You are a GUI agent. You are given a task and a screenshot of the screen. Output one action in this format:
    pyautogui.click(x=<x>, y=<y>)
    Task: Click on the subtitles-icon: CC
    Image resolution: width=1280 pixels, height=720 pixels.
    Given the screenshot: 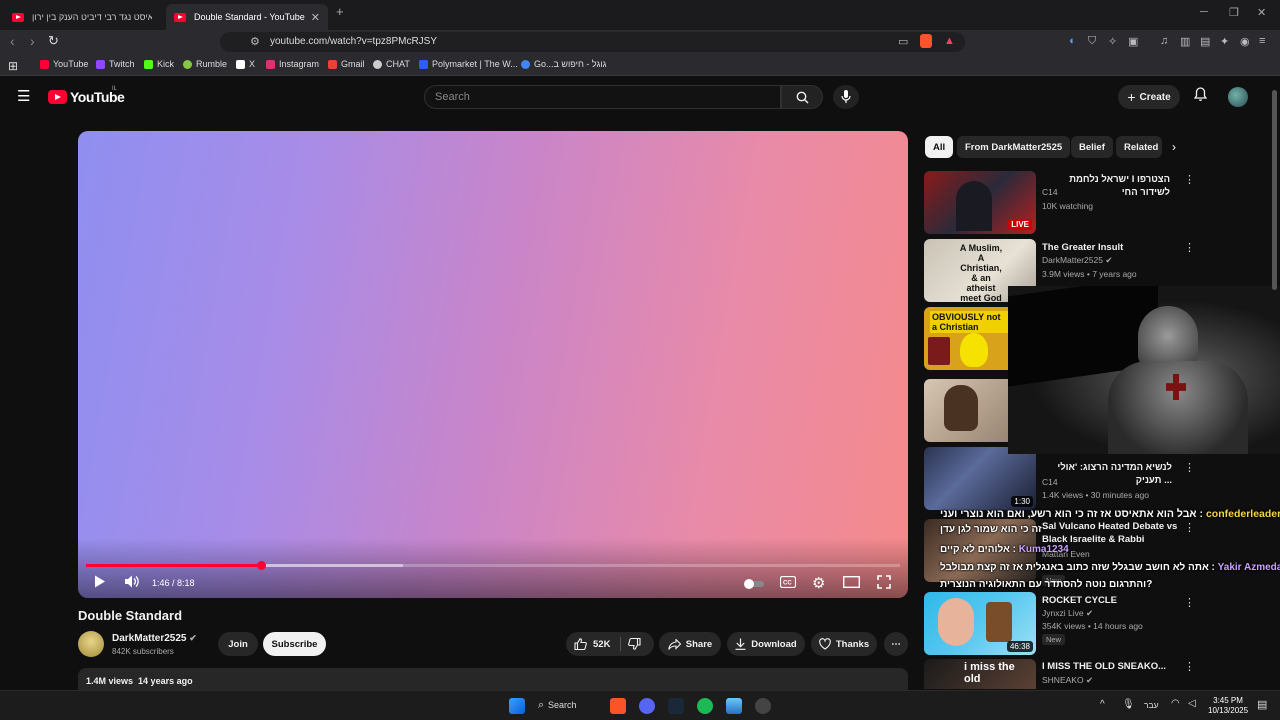 What is the action you would take?
    pyautogui.click(x=788, y=583)
    